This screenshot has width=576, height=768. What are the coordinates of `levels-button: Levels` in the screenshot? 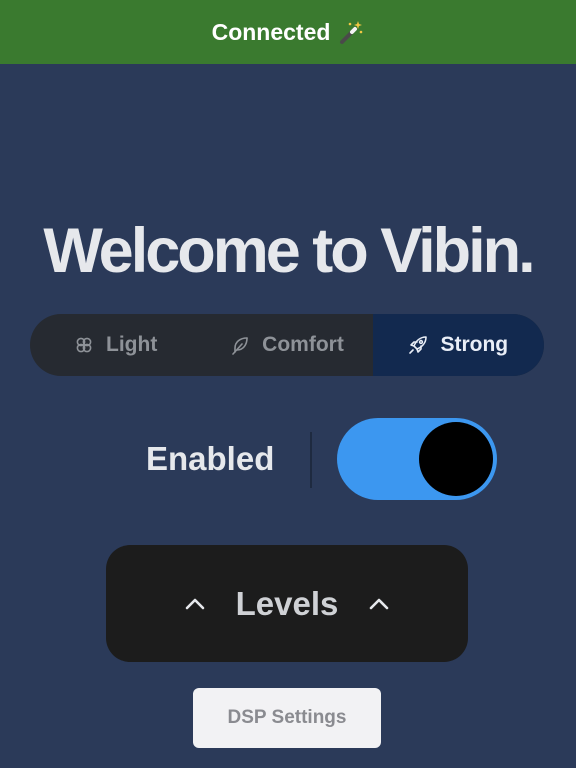 It's located at (287, 603).